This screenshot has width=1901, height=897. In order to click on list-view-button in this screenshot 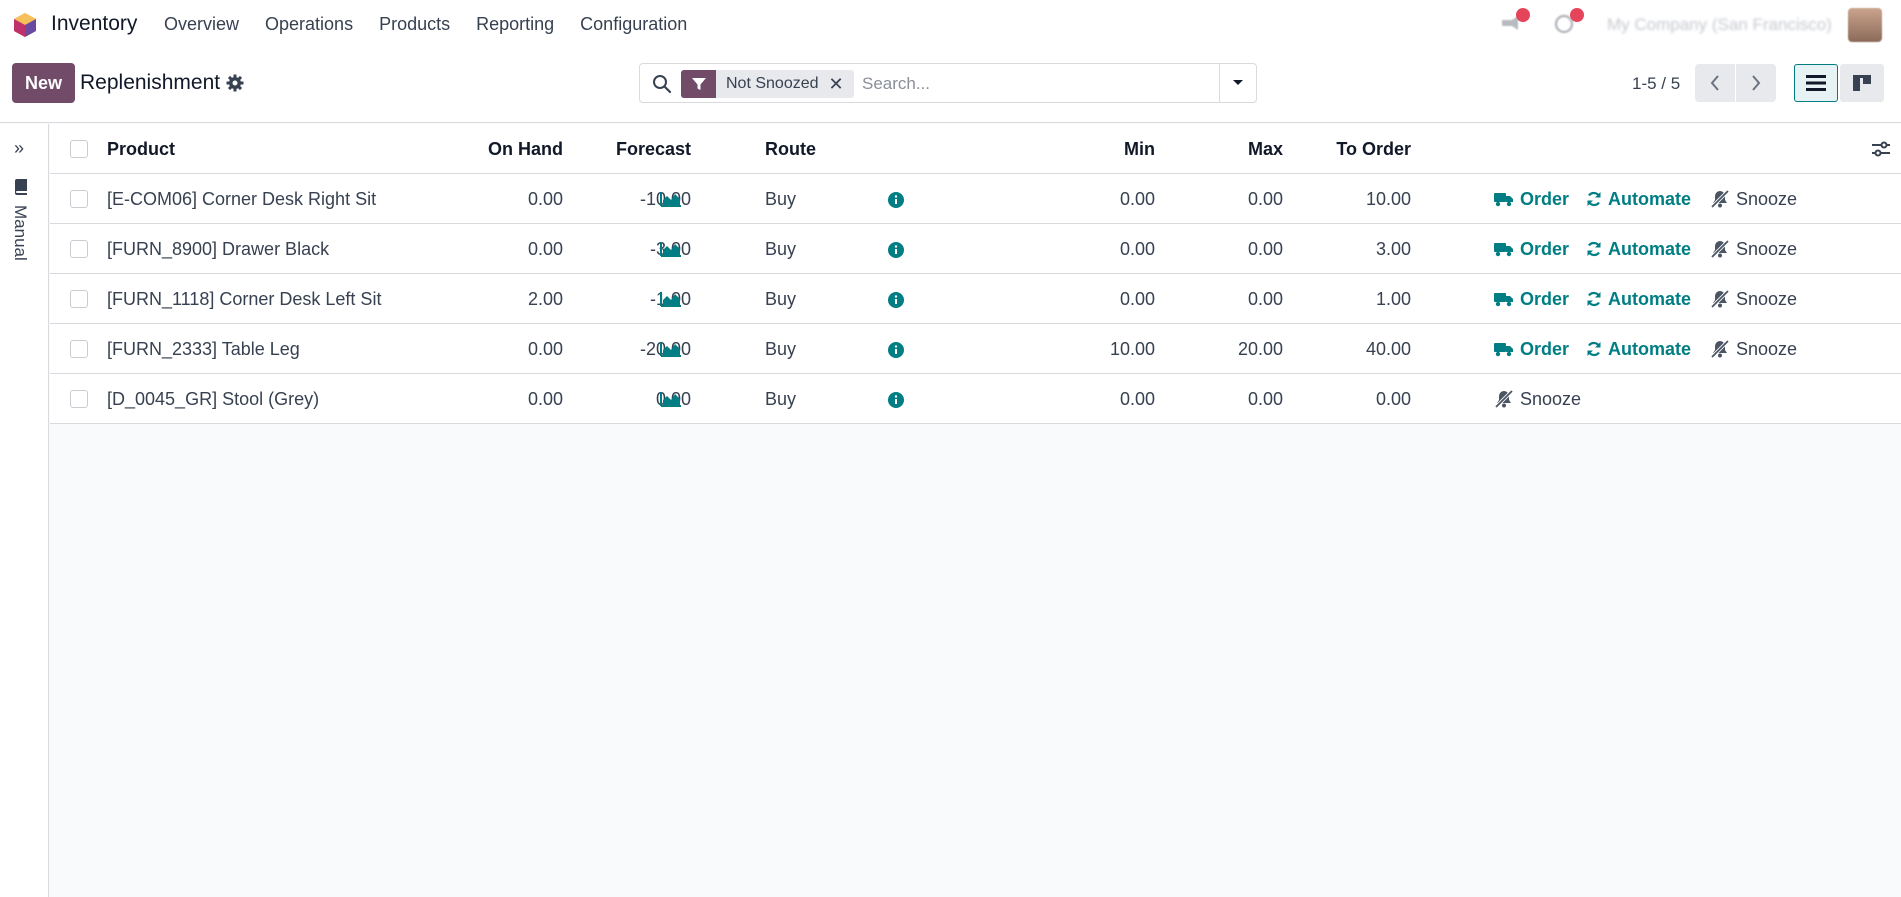, I will do `click(1816, 83)`.